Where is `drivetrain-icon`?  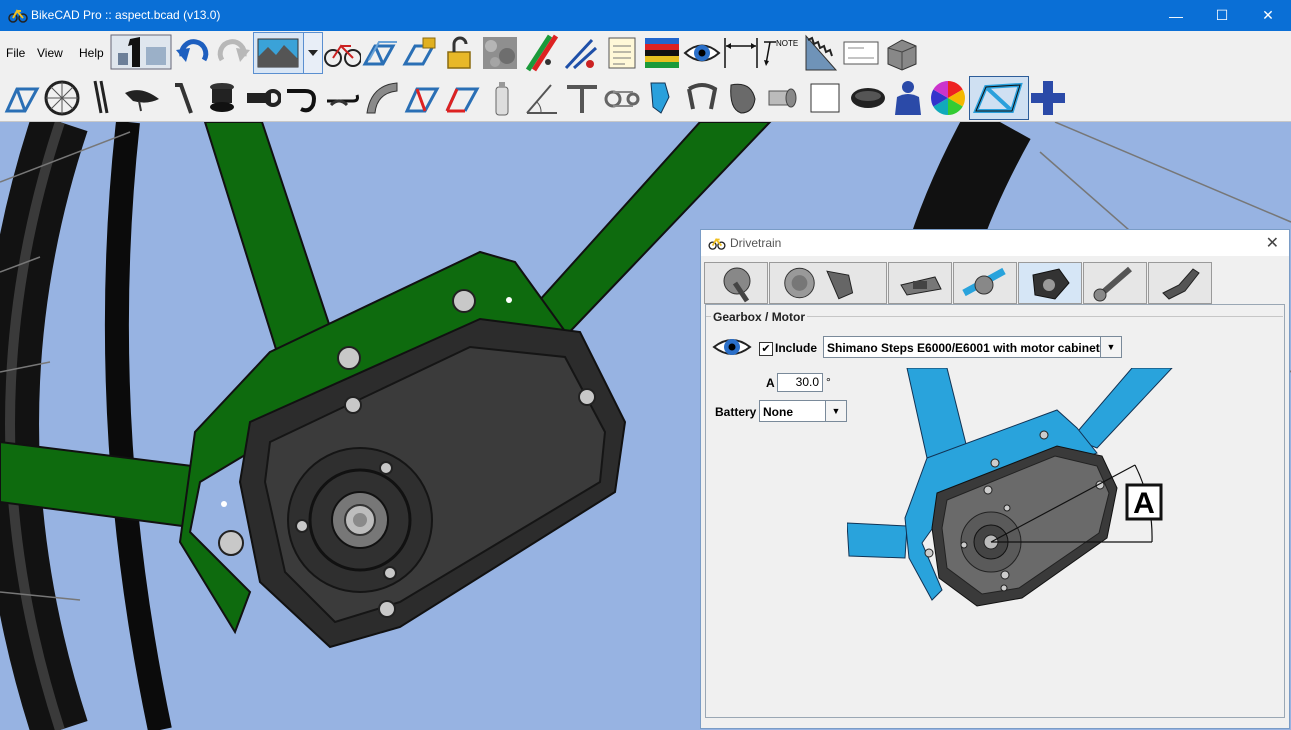
drivetrain-icon is located at coordinates (622, 98).